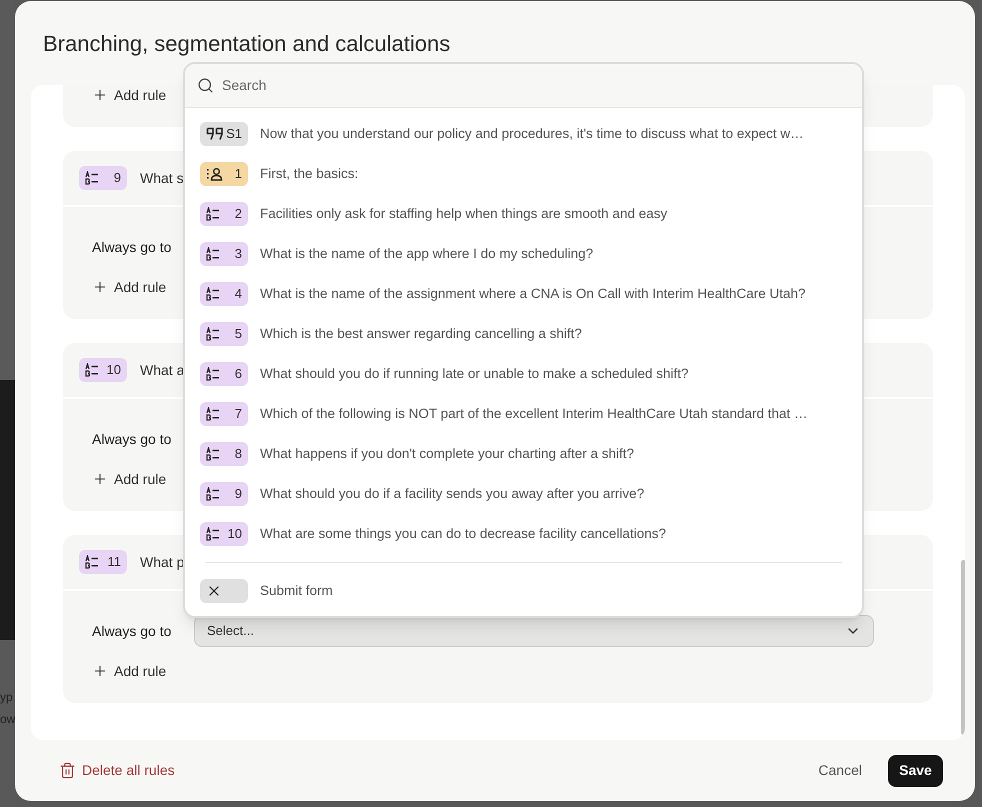 This screenshot has height=807, width=982. I want to click on background-text: yp, so click(7, 697).